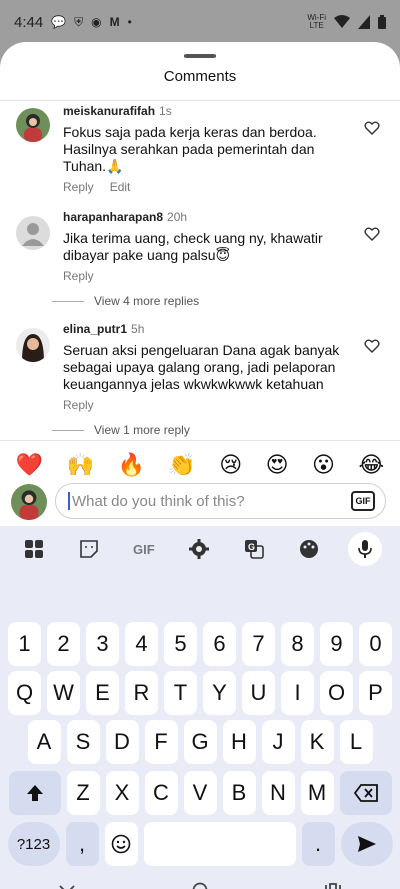 The width and height of the screenshot is (400, 889). I want to click on key-g: G, so click(200, 742).